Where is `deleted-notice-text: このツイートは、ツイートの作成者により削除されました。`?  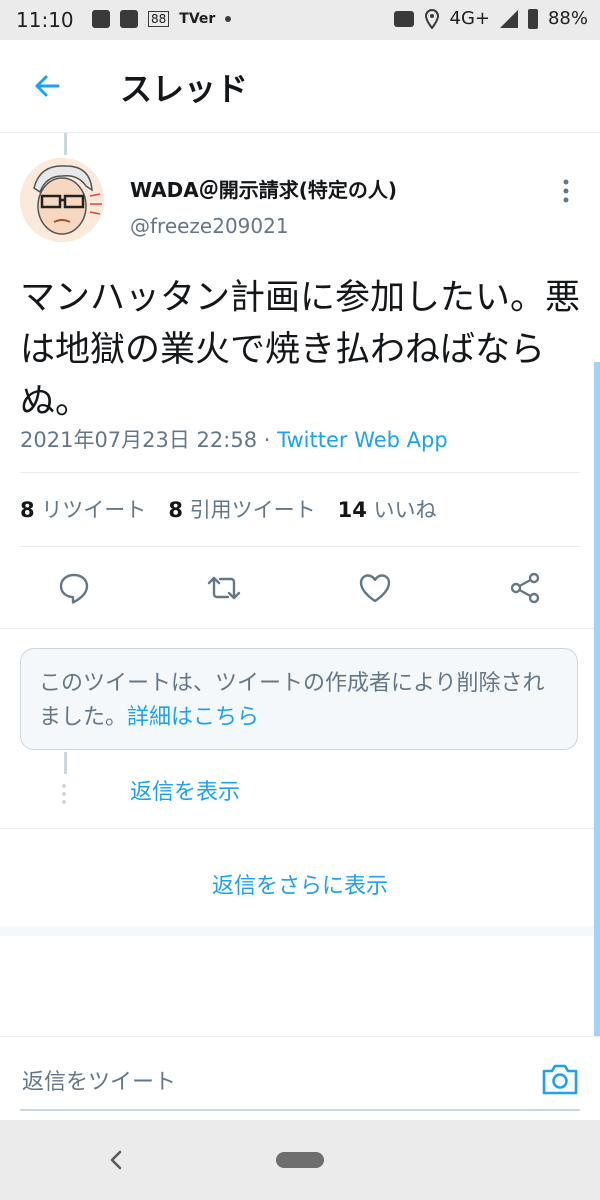 deleted-notice-text: このツイートは、ツイートの作成者により削除されました。 is located at coordinates (292, 700).